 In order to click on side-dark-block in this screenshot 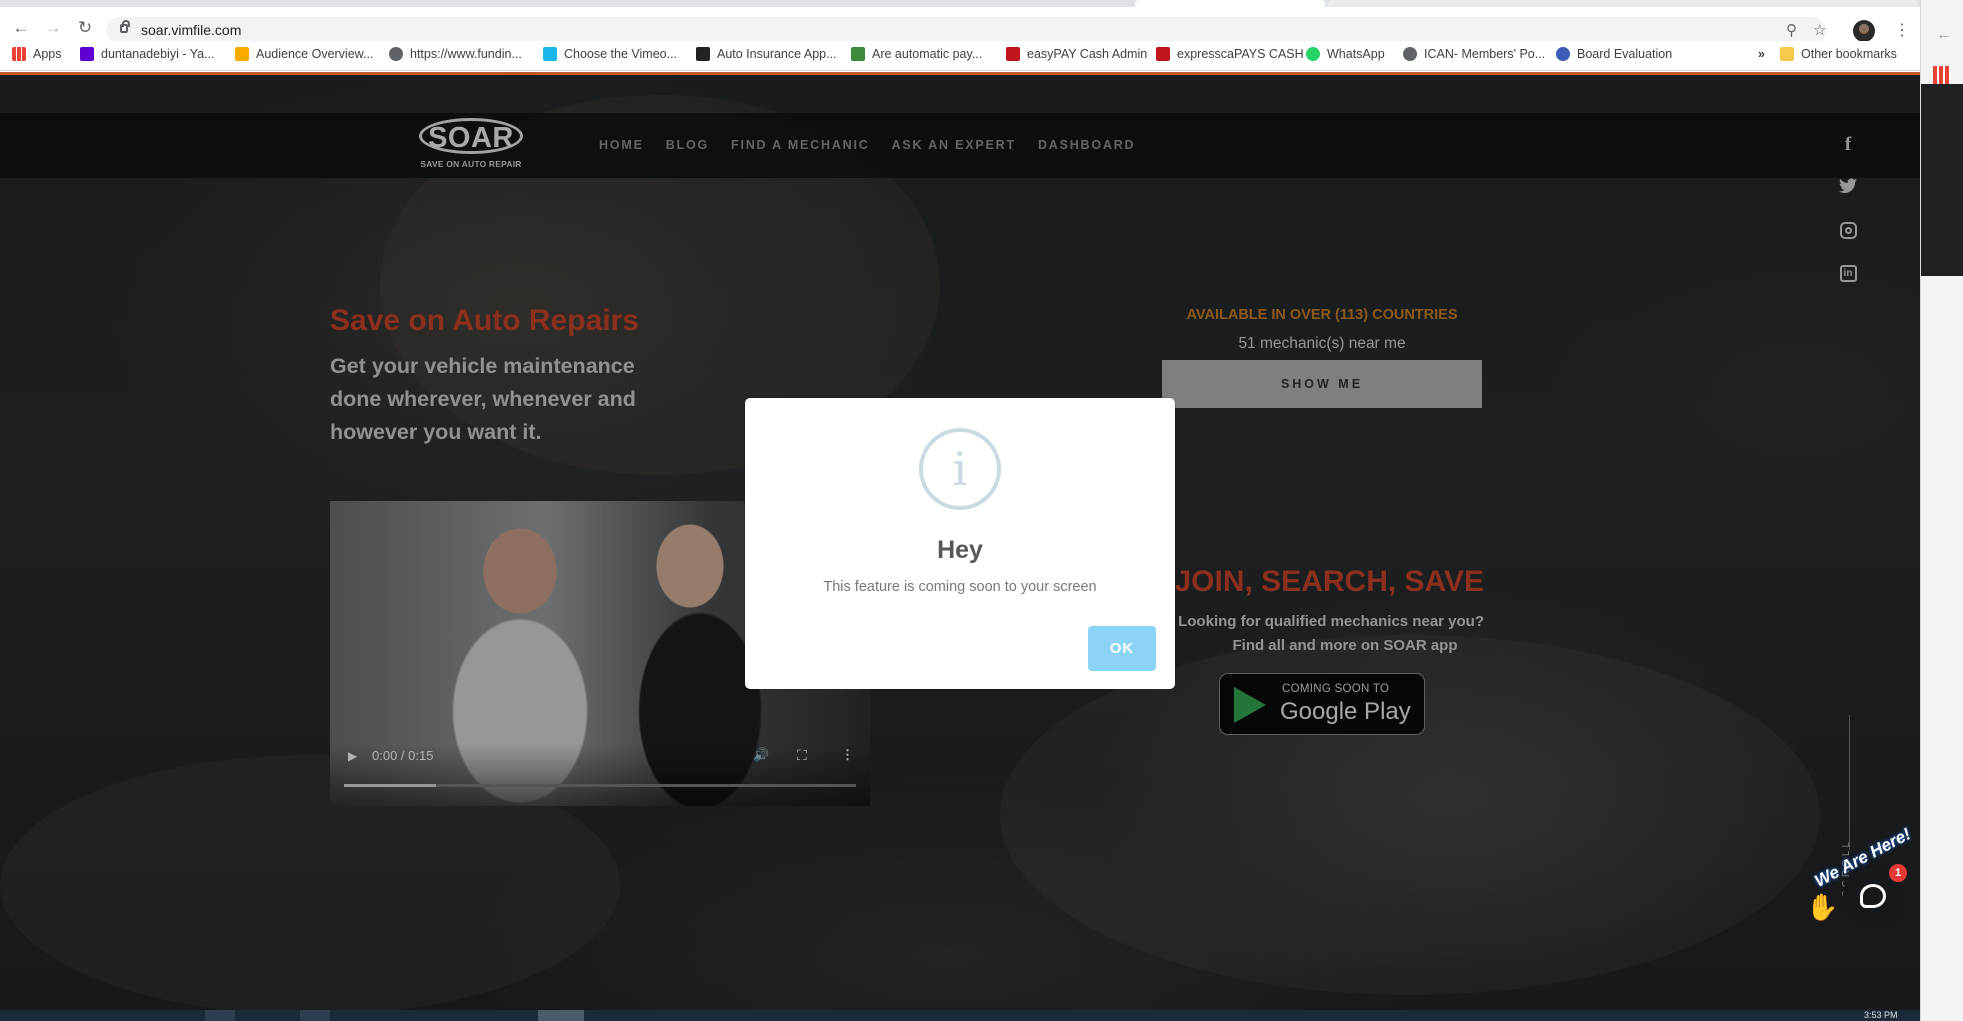, I will do `click(1942, 180)`.